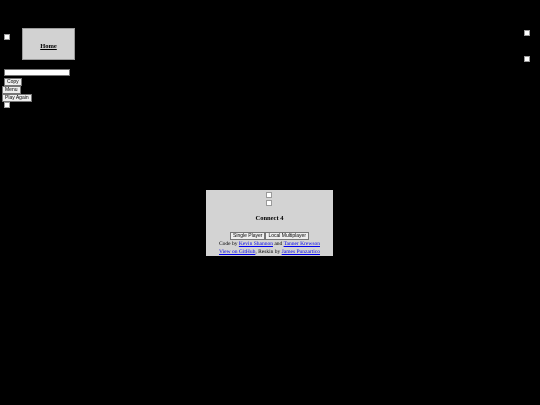 The image size is (540, 405). I want to click on mode-buttons: Single Player Local Multiplayer, so click(269, 236).